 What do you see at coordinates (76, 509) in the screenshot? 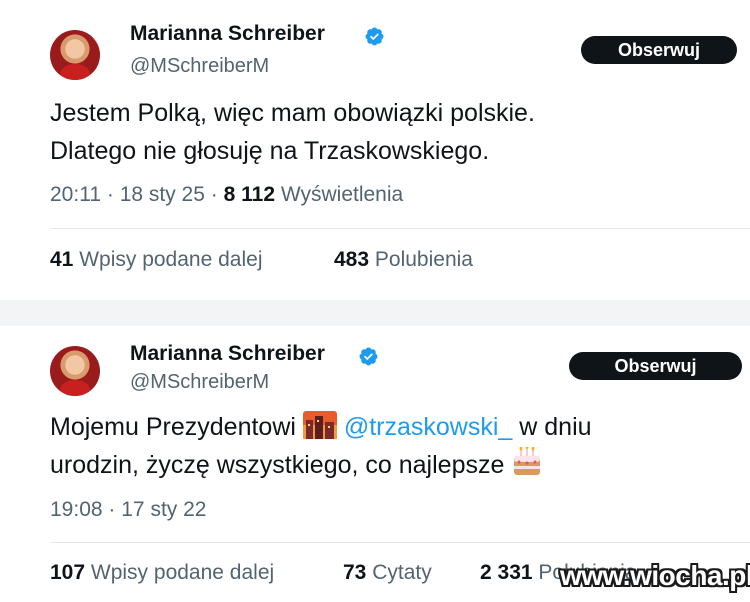
I see `tweet-time: 19:08` at bounding box center [76, 509].